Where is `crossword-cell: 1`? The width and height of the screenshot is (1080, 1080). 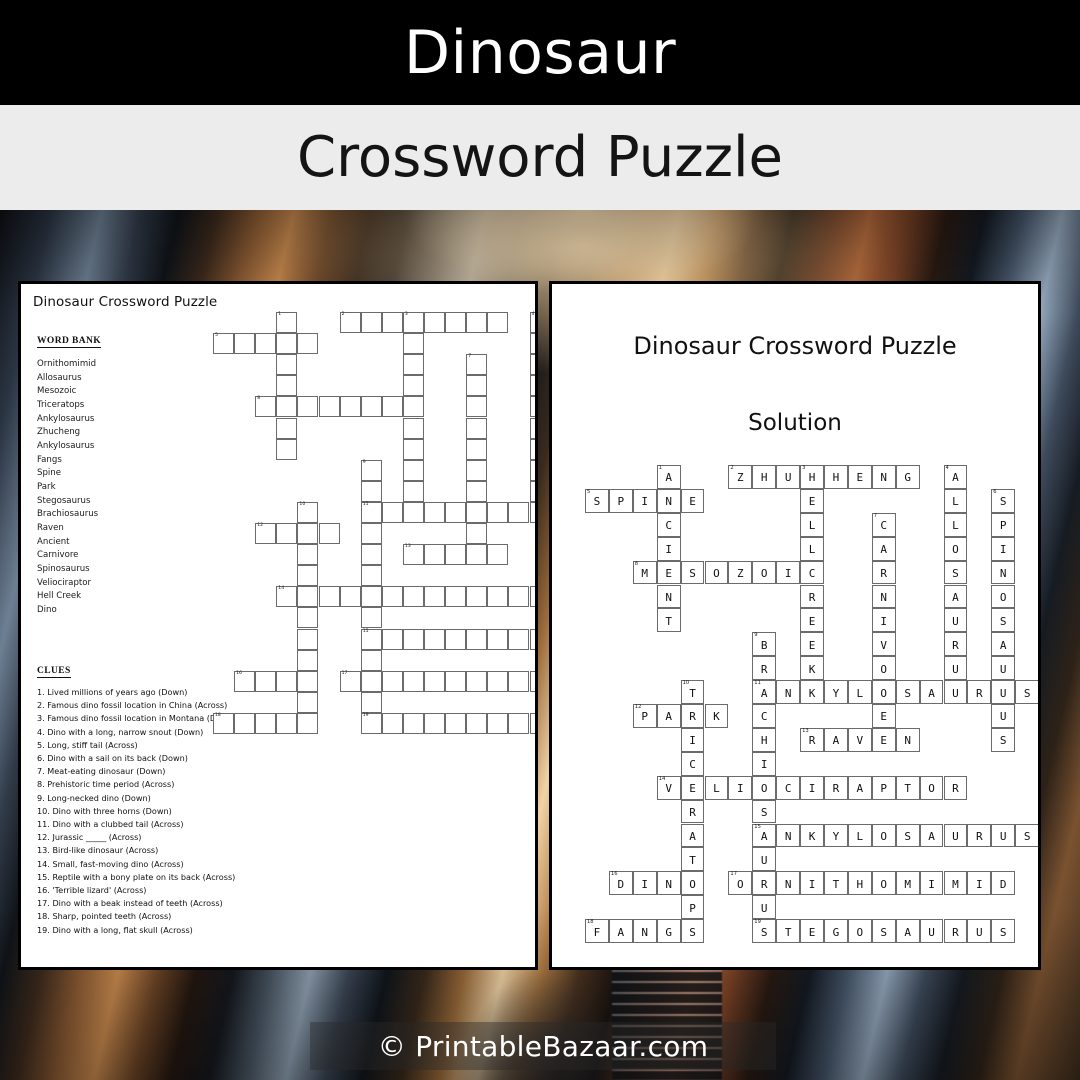
crossword-cell: 1 is located at coordinates (287, 323).